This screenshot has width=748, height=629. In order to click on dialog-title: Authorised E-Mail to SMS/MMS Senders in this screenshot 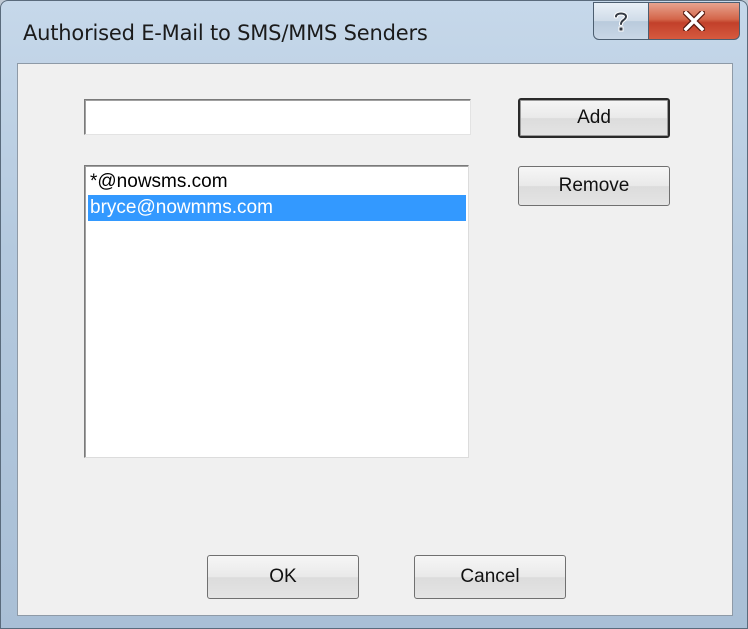, I will do `click(225, 33)`.